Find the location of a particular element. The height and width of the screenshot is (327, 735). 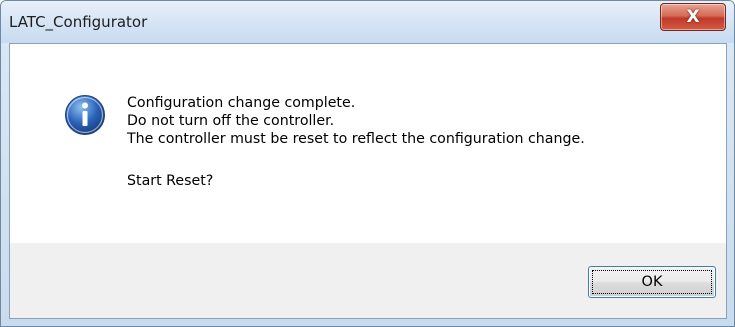

ok-button: OK is located at coordinates (652, 282).